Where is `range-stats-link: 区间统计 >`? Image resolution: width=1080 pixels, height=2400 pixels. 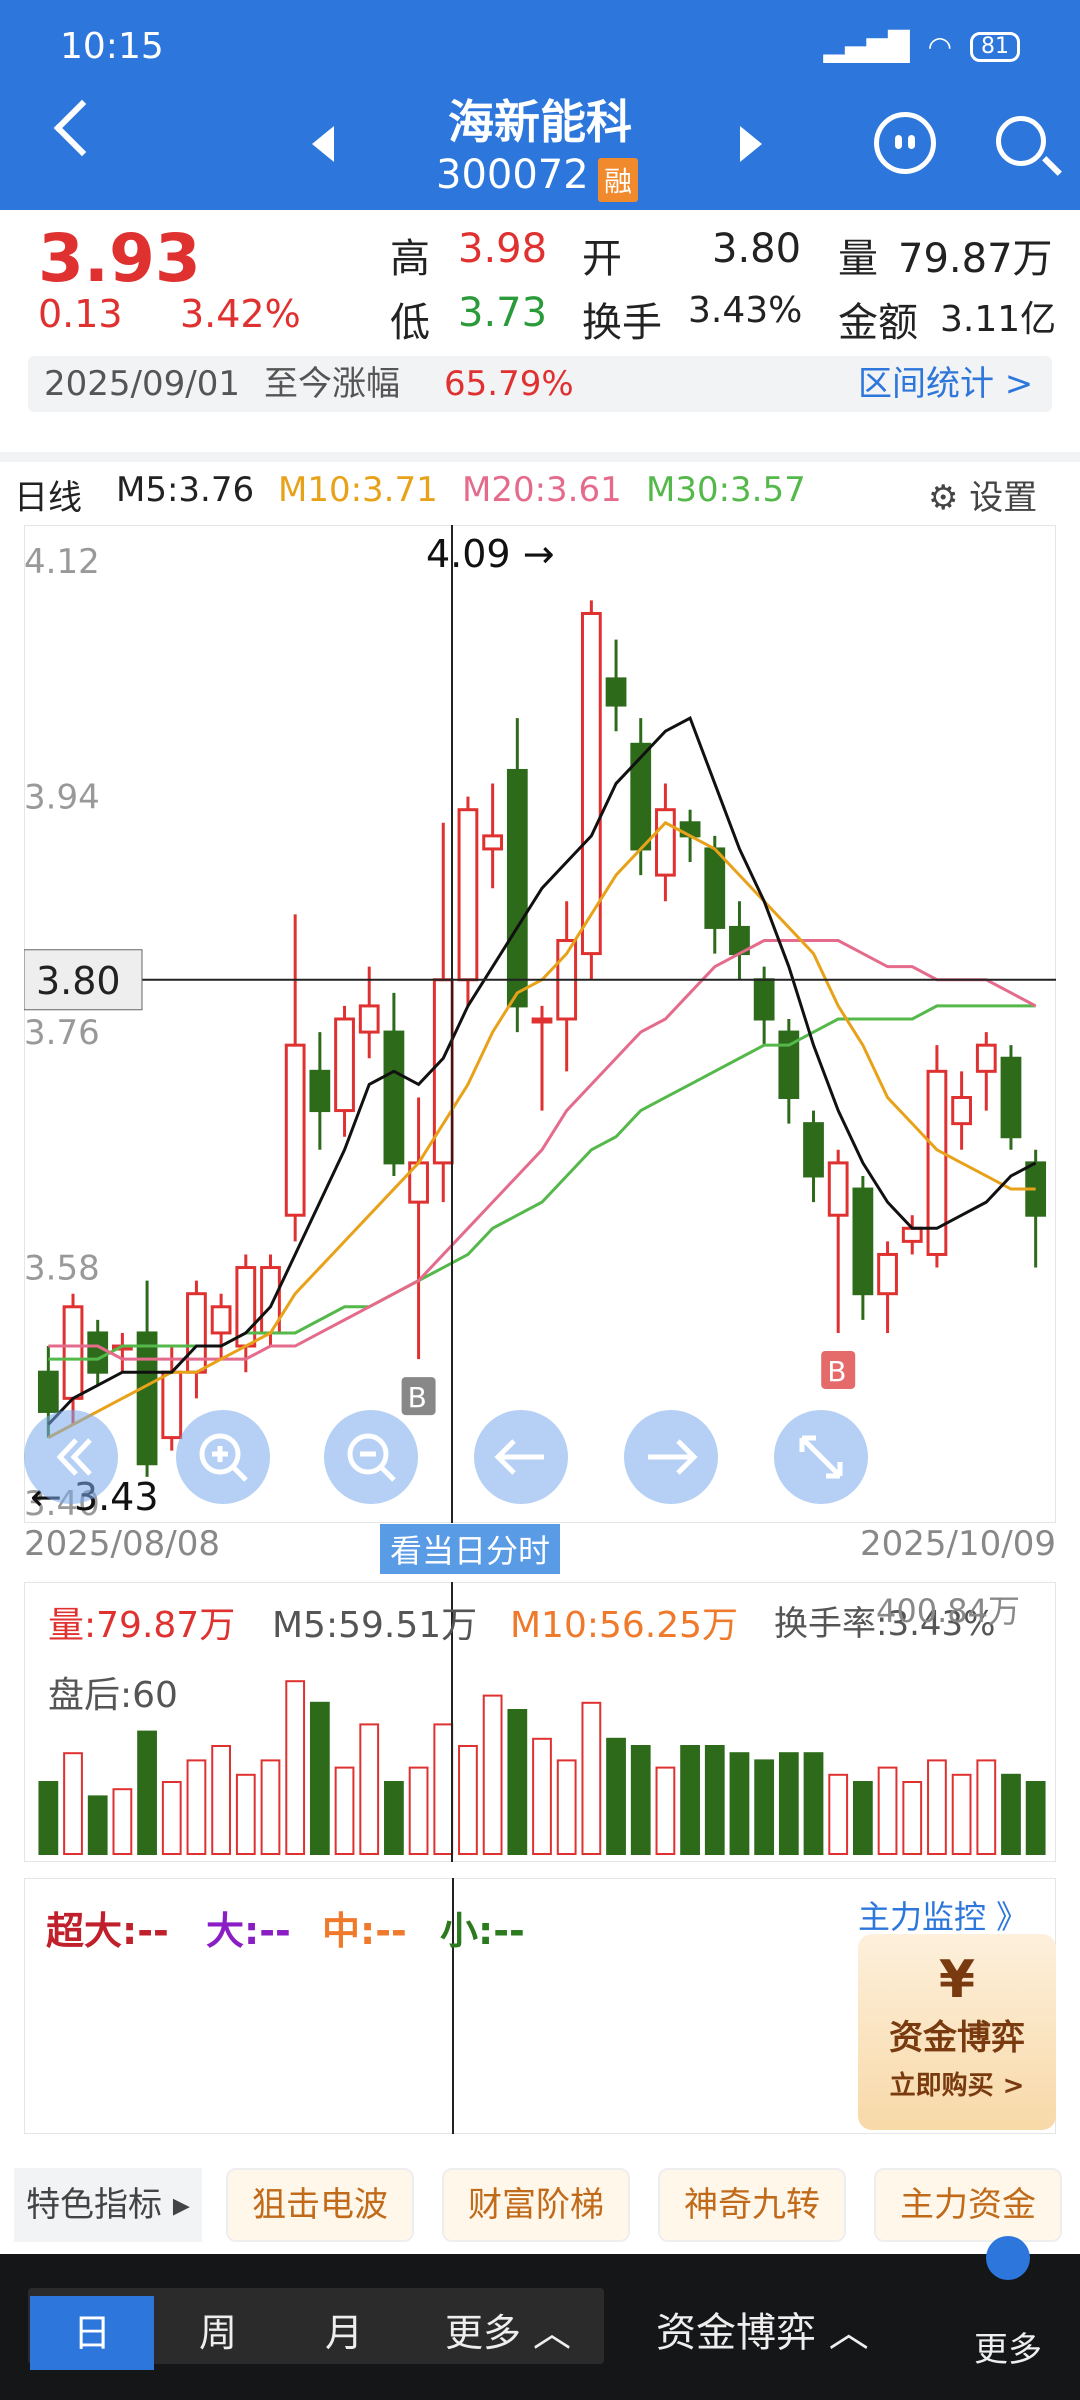
range-stats-link: 区间统计 > is located at coordinates (945, 384).